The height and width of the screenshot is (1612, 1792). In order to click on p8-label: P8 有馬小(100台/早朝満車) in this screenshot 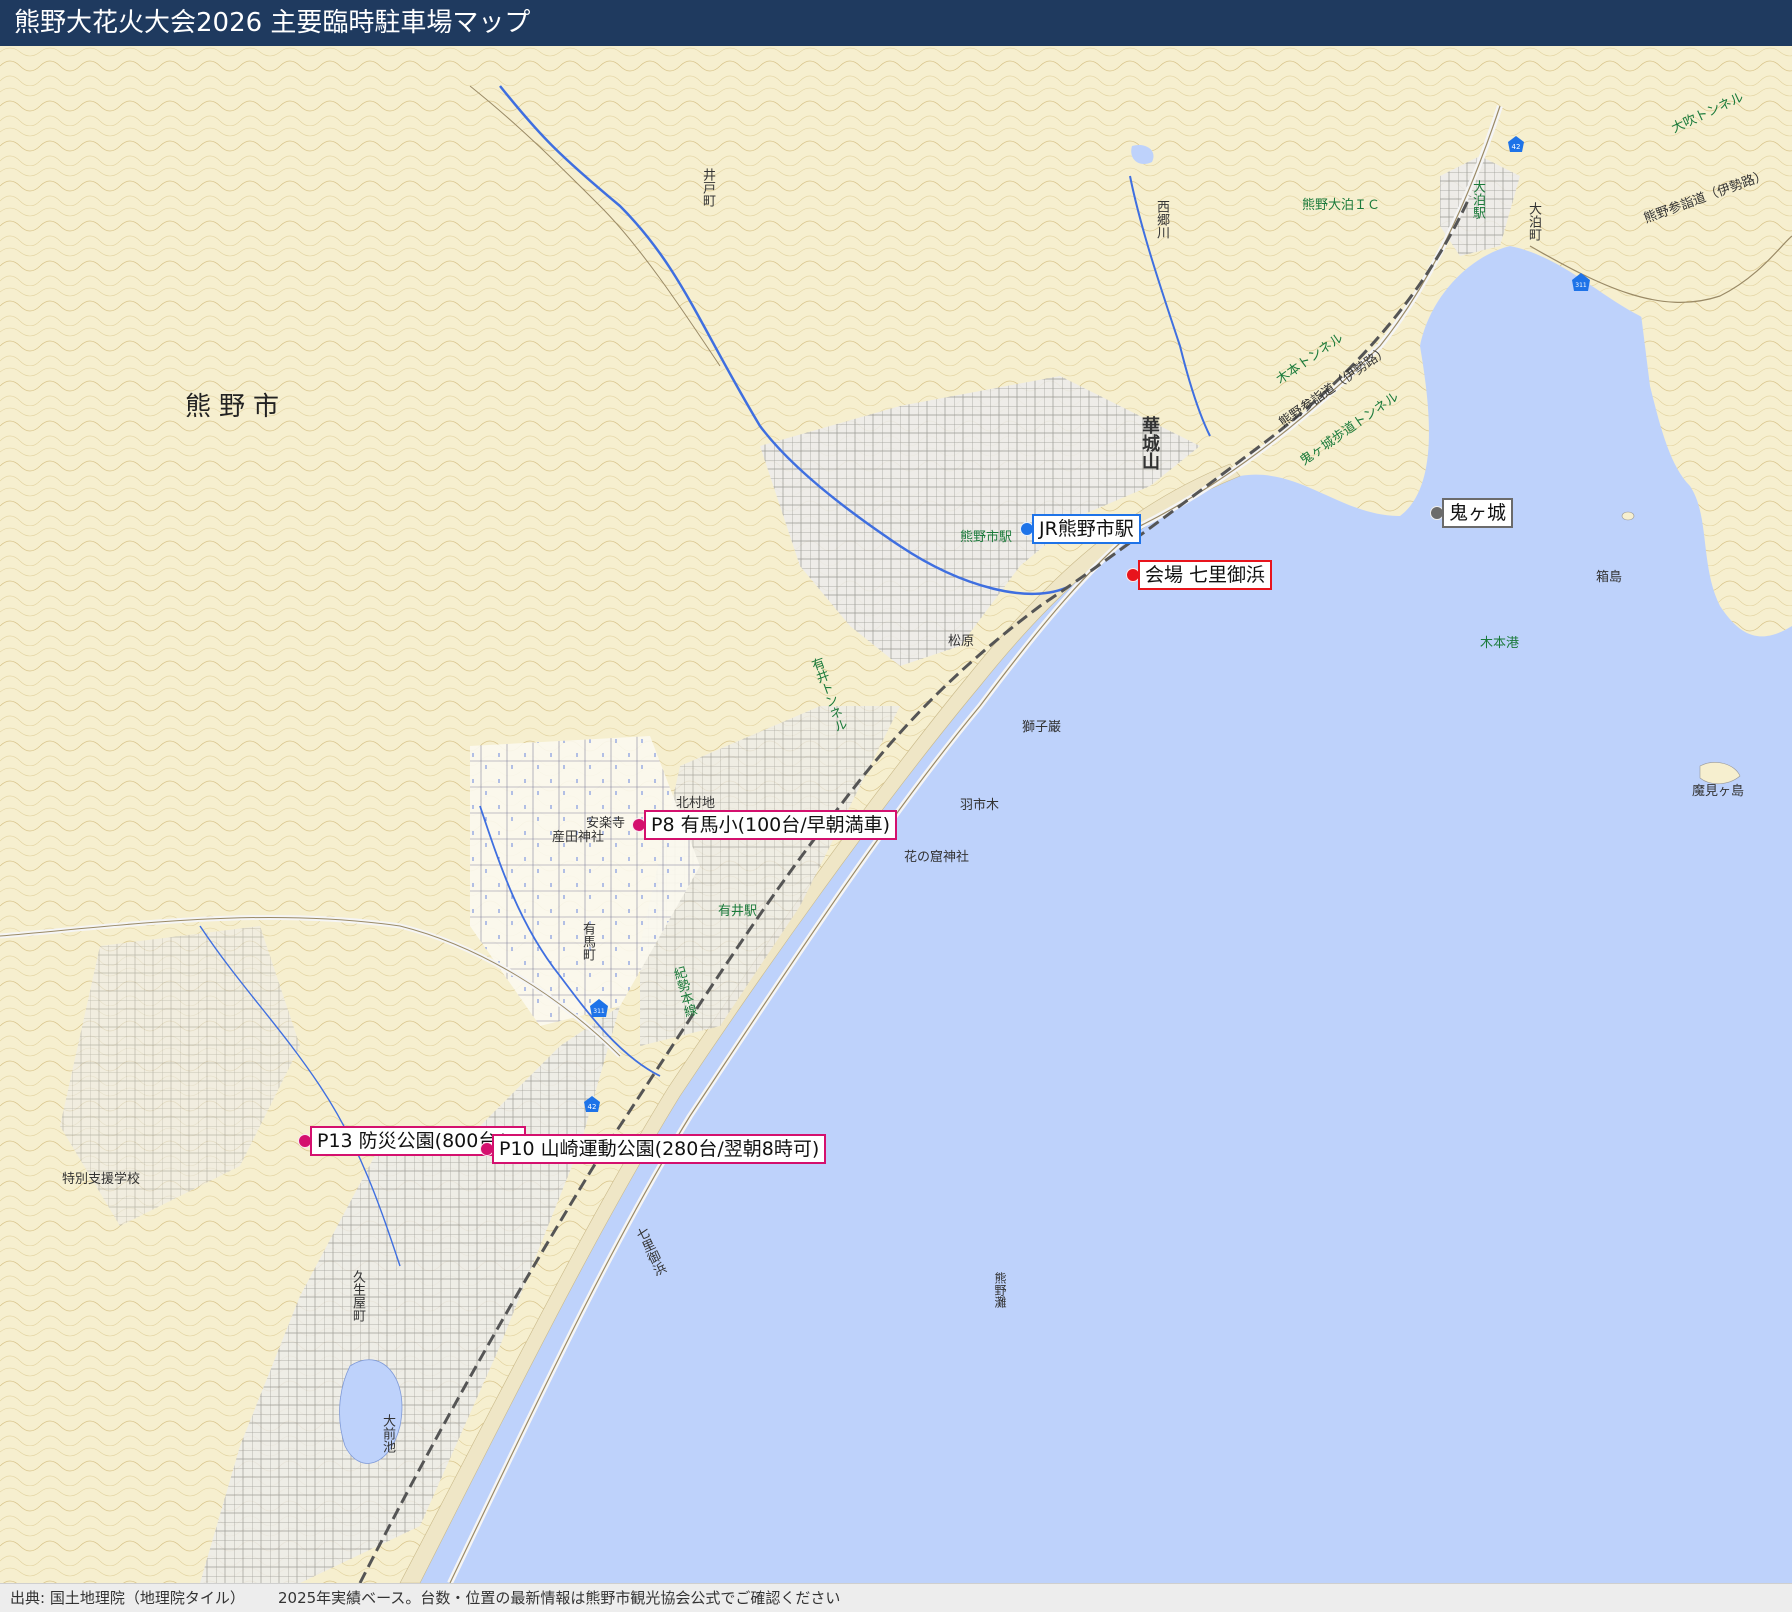, I will do `click(771, 825)`.